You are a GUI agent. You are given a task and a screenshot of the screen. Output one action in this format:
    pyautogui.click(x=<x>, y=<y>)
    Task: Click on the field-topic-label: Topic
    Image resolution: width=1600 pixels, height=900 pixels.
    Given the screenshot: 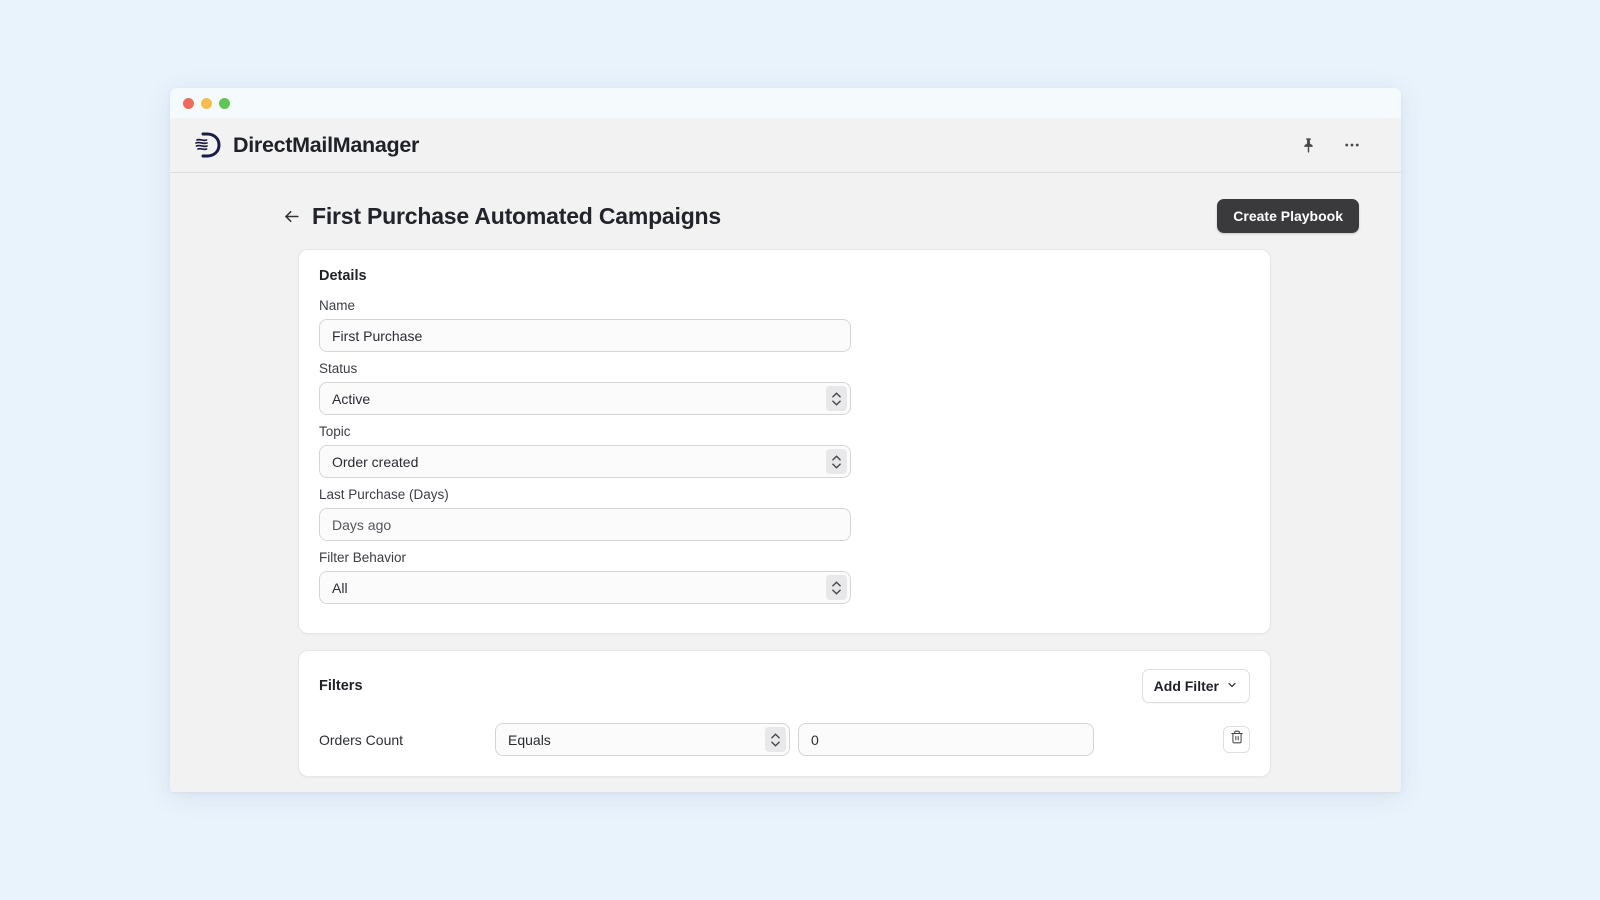 What is the action you would take?
    pyautogui.click(x=335, y=431)
    